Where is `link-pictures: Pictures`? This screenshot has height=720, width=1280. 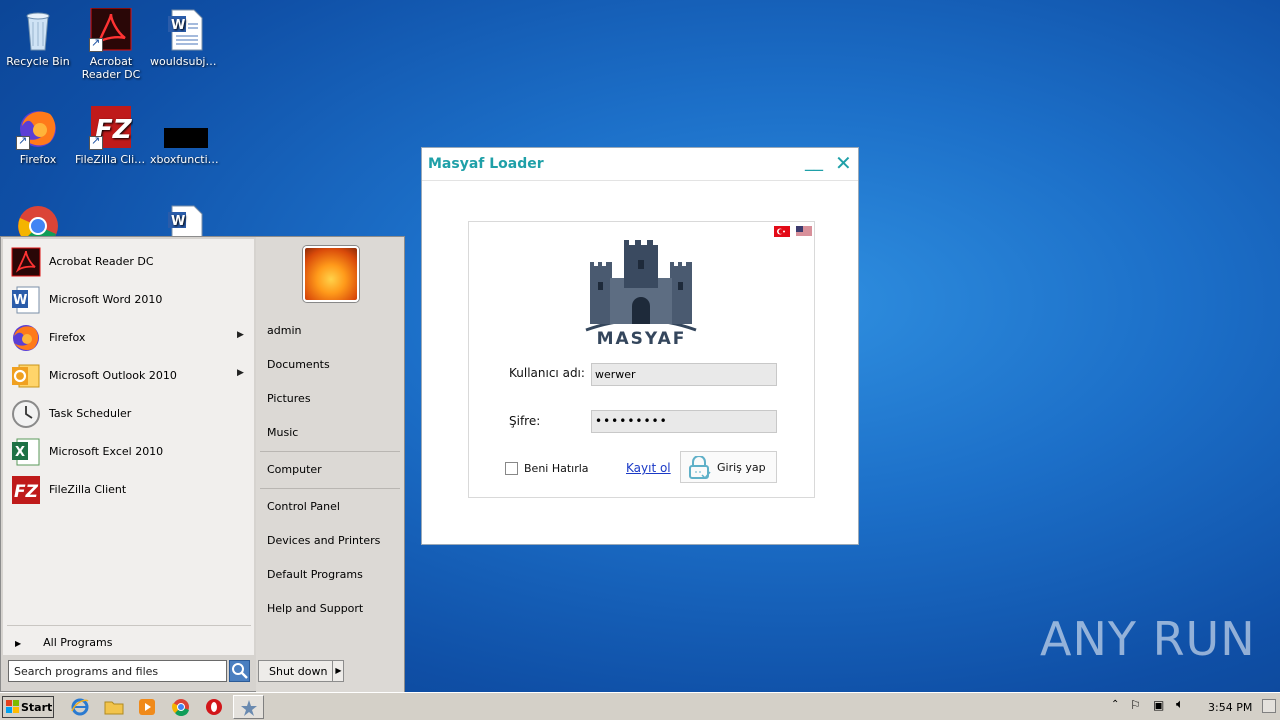
link-pictures: Pictures is located at coordinates (289, 398).